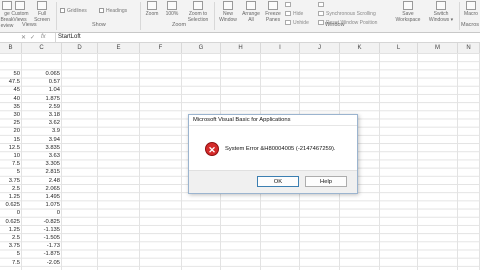  Describe the element at coordinates (161, 48) in the screenshot. I see `column-header-f: F` at that location.